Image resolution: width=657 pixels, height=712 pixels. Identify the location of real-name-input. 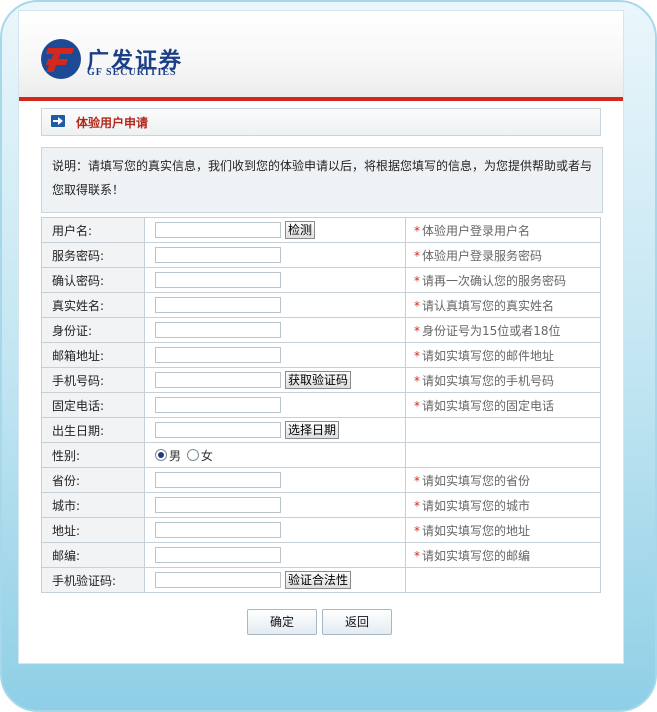
(218, 305).